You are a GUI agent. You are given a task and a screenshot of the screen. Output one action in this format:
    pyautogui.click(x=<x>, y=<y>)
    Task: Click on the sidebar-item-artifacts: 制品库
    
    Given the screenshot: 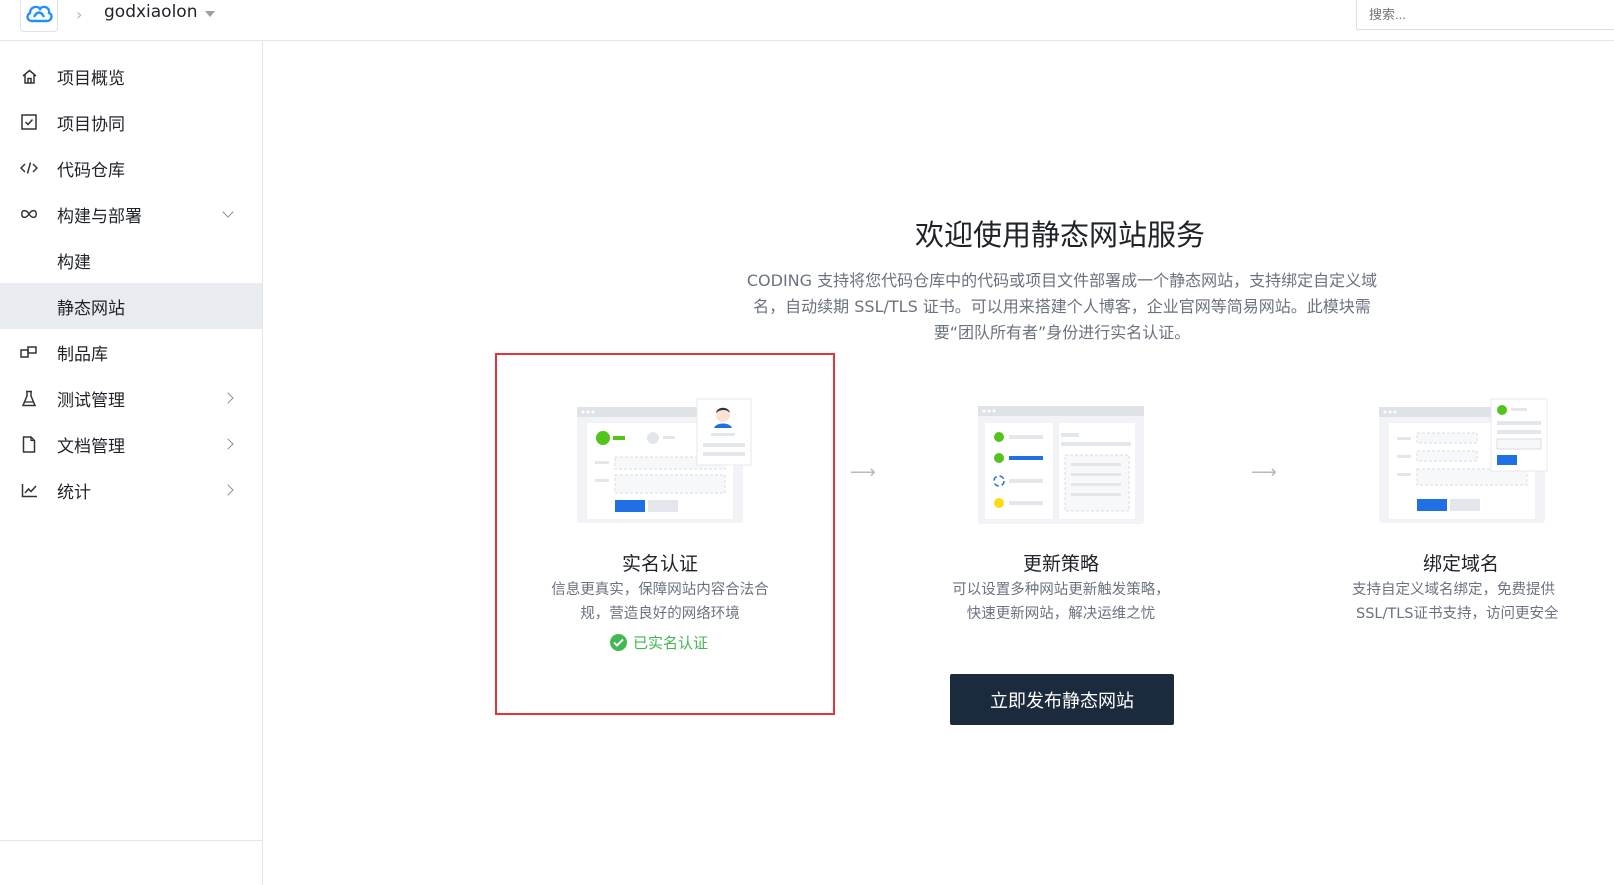 What is the action you would take?
    pyautogui.click(x=131, y=352)
    